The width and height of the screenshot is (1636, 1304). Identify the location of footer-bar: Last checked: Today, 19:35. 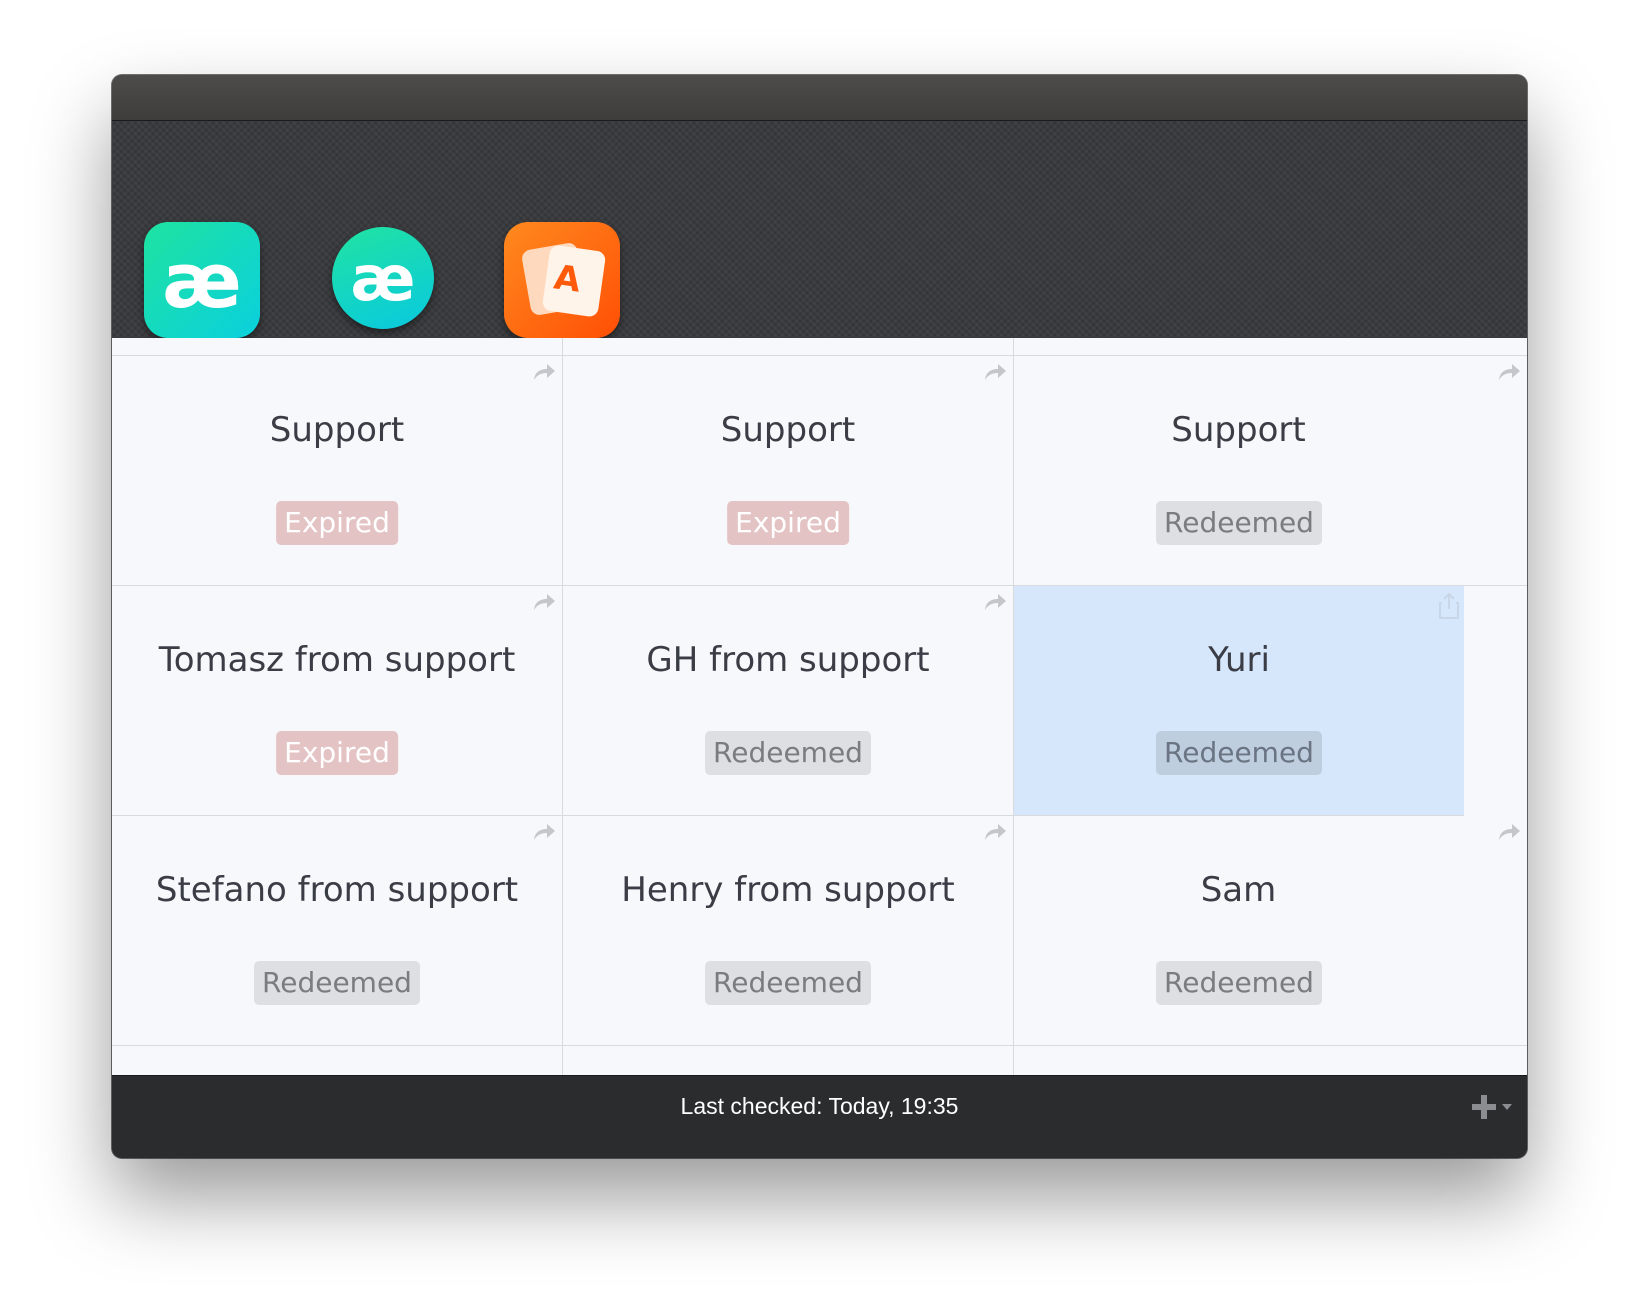
(819, 1116).